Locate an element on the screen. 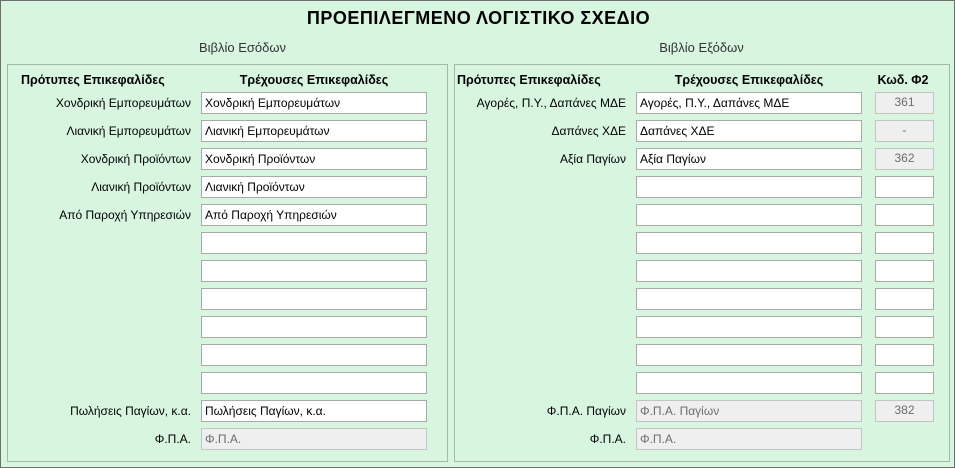 The width and height of the screenshot is (955, 468). income-section-title: Βιβλίο Εσόδων is located at coordinates (242, 47).